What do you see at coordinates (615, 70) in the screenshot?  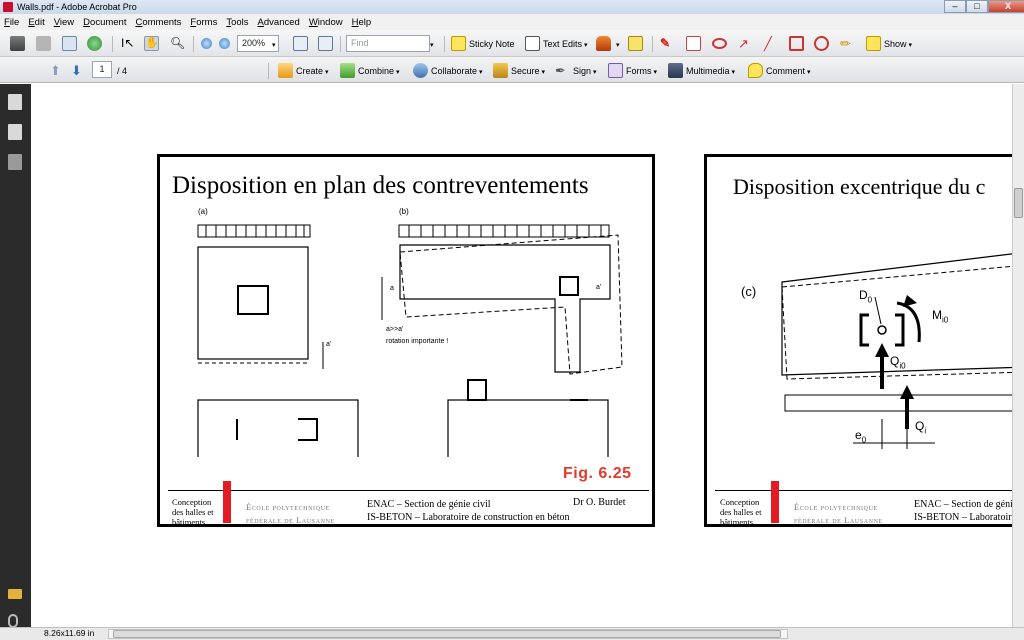 I see `forms-icon` at bounding box center [615, 70].